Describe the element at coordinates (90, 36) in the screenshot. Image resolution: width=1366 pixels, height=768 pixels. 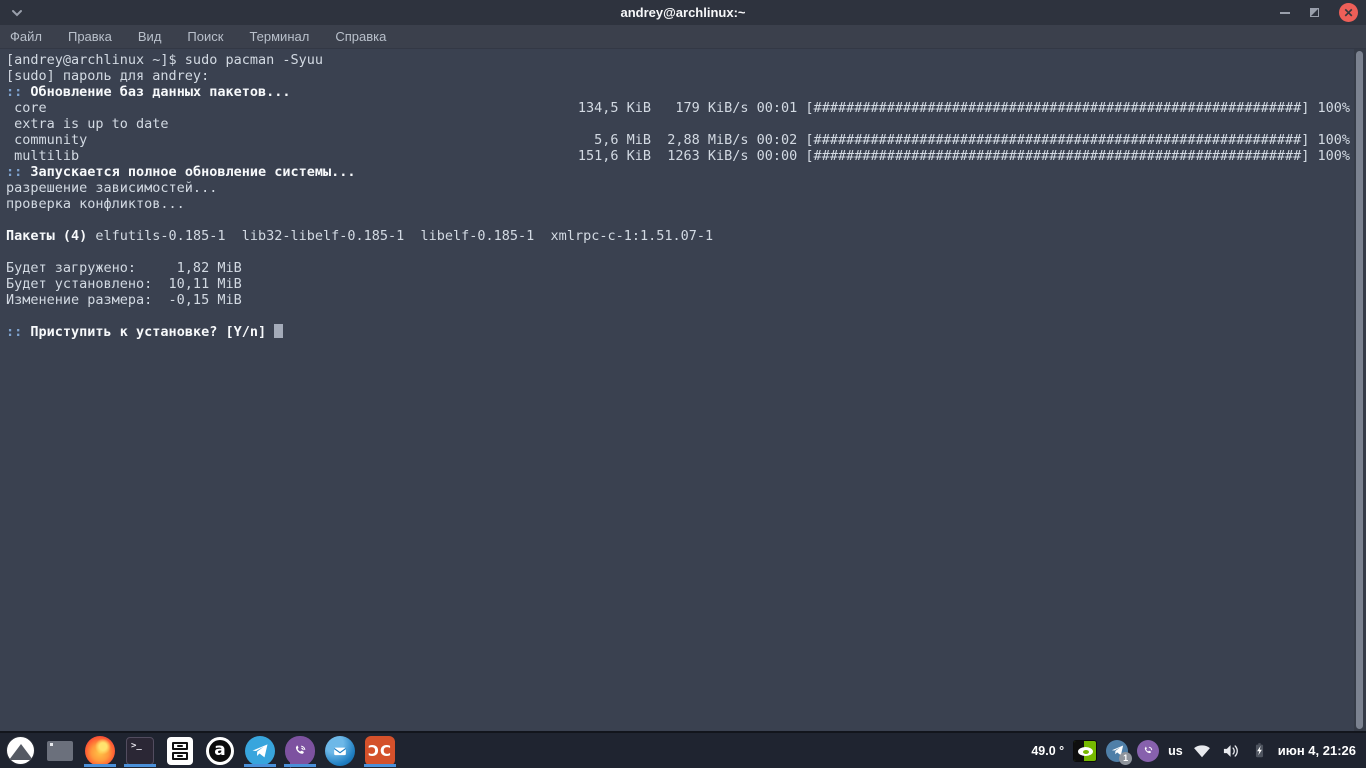
I see `menu-edit: Правка` at that location.